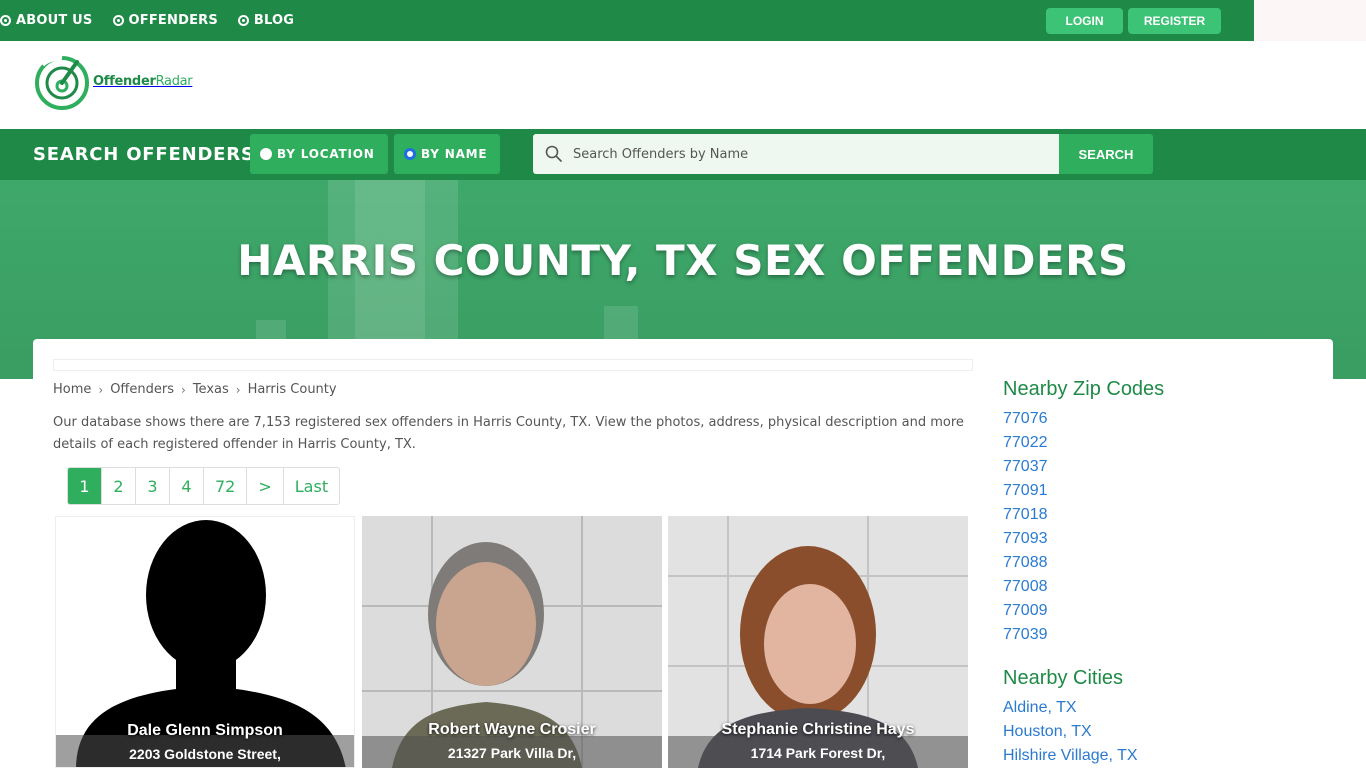  I want to click on search-by-name-radio: BY NAME, so click(447, 154).